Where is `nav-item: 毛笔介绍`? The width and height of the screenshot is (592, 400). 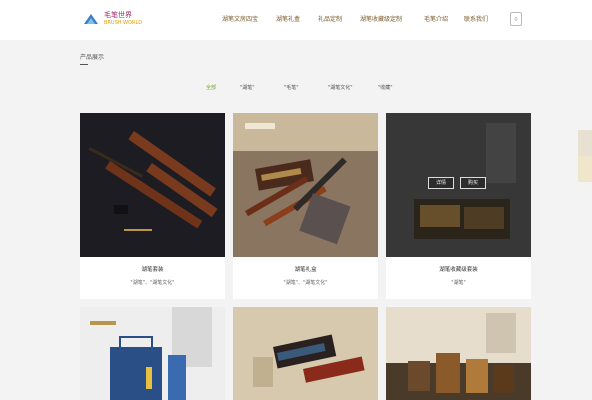 nav-item: 毛笔介绍 is located at coordinates (436, 20).